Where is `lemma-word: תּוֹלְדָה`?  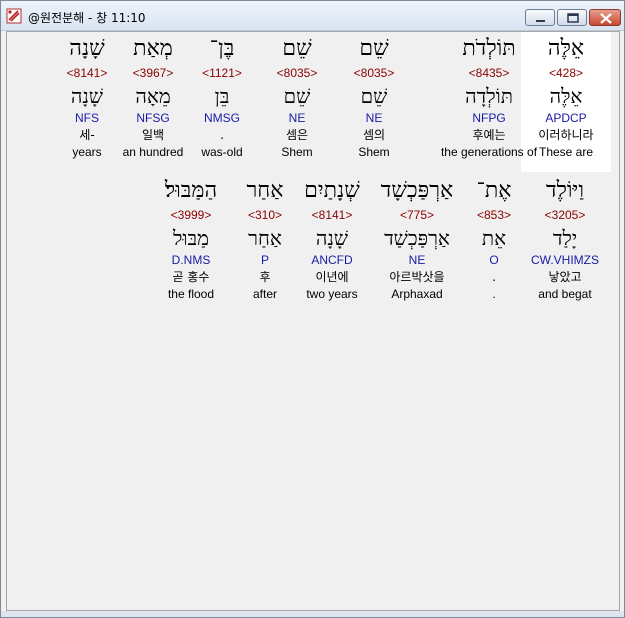 lemma-word: תּוֹלְדָה is located at coordinates (489, 96).